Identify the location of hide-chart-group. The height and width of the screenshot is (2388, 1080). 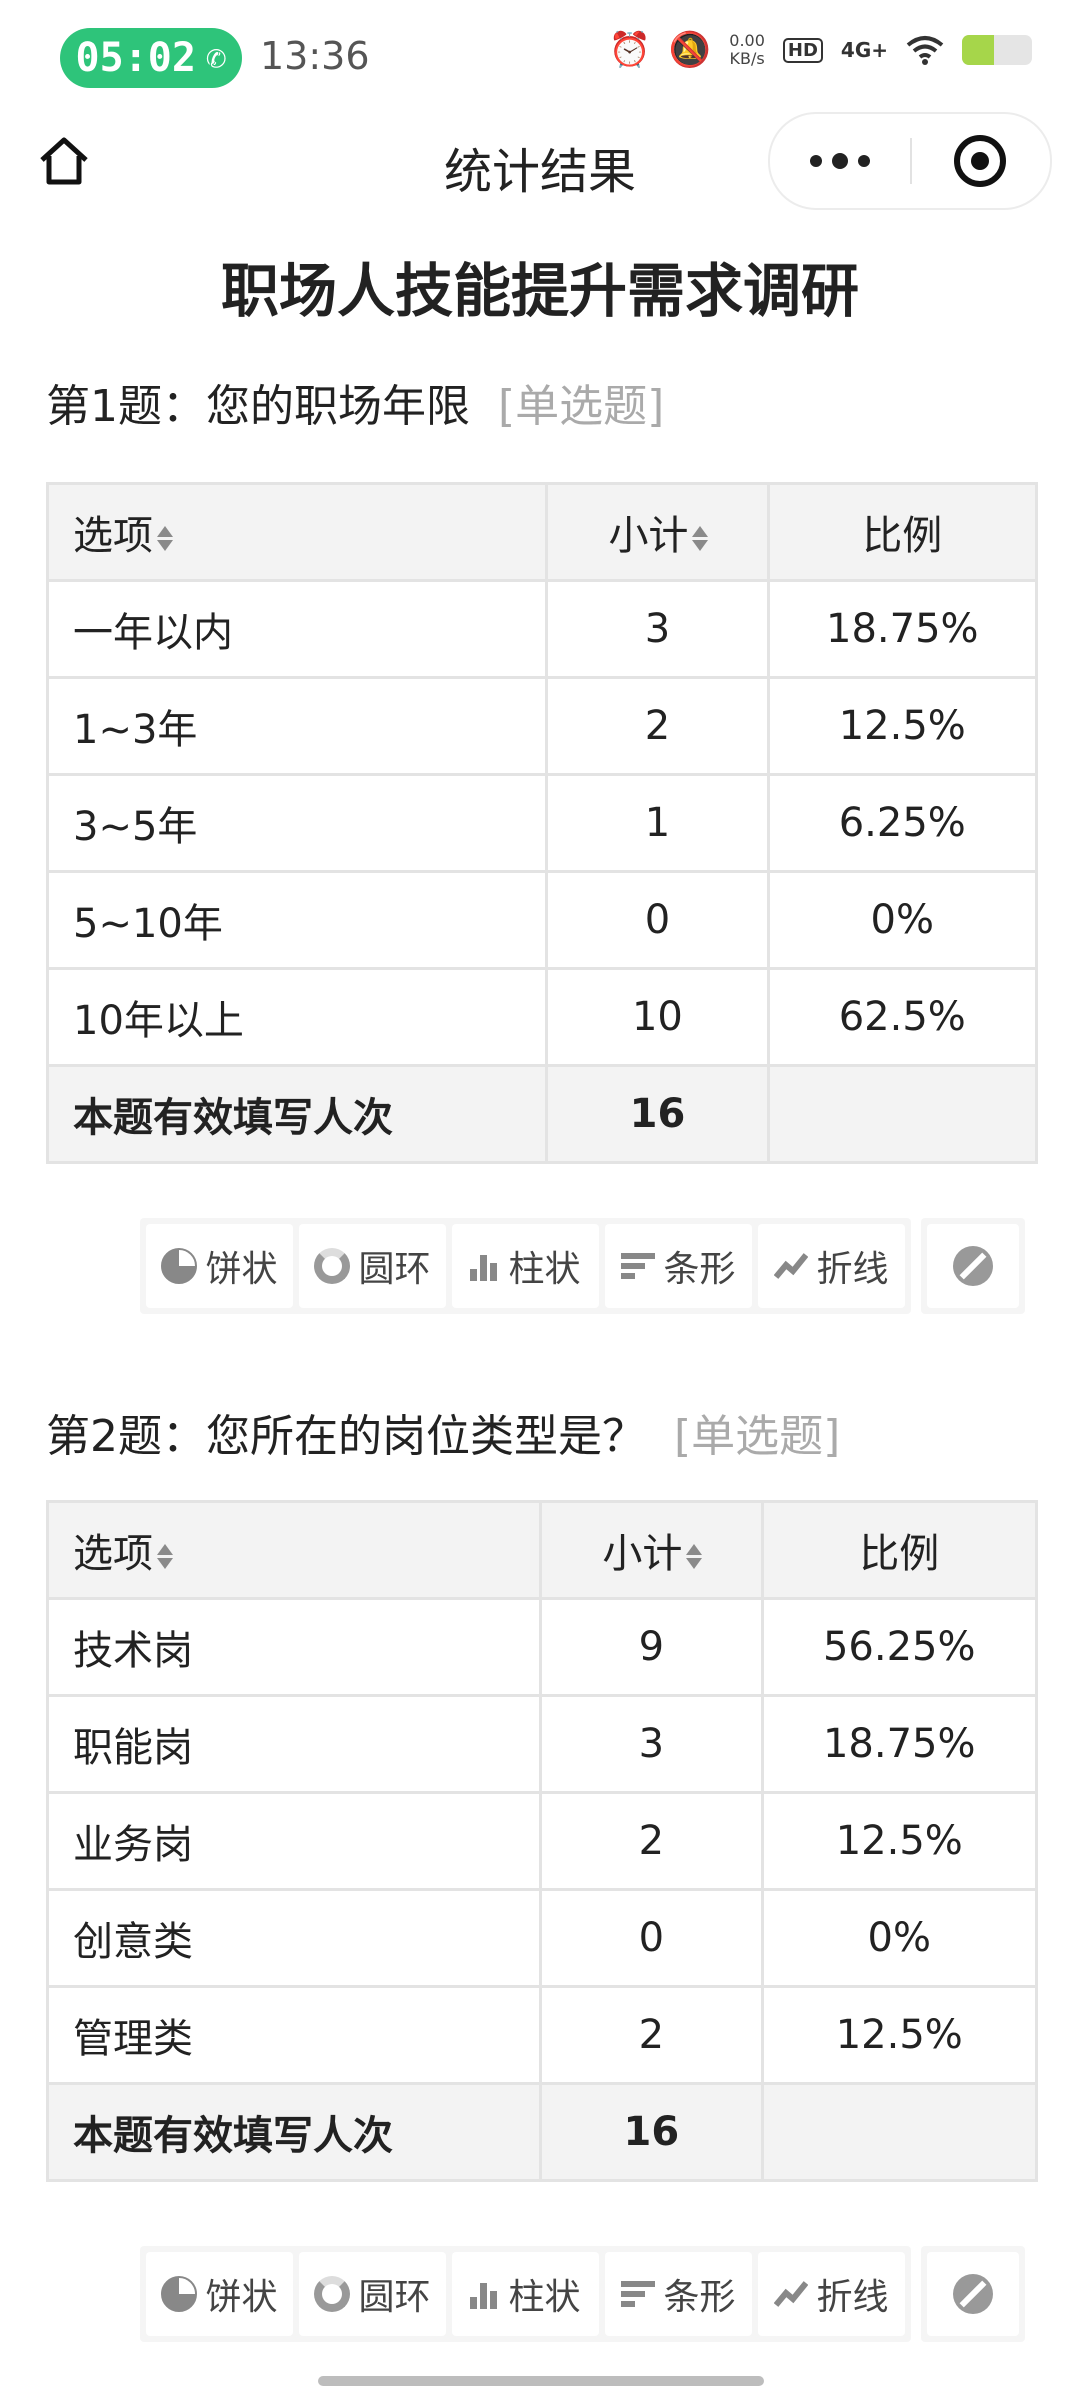
(973, 1266).